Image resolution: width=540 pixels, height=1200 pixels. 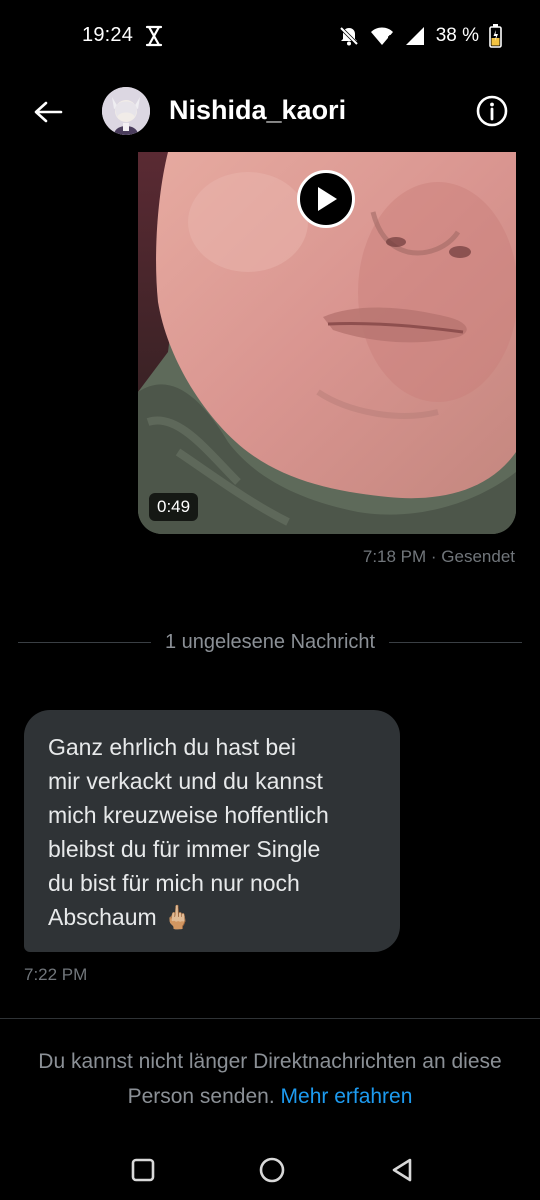 I want to click on back-button, so click(x=48, y=112).